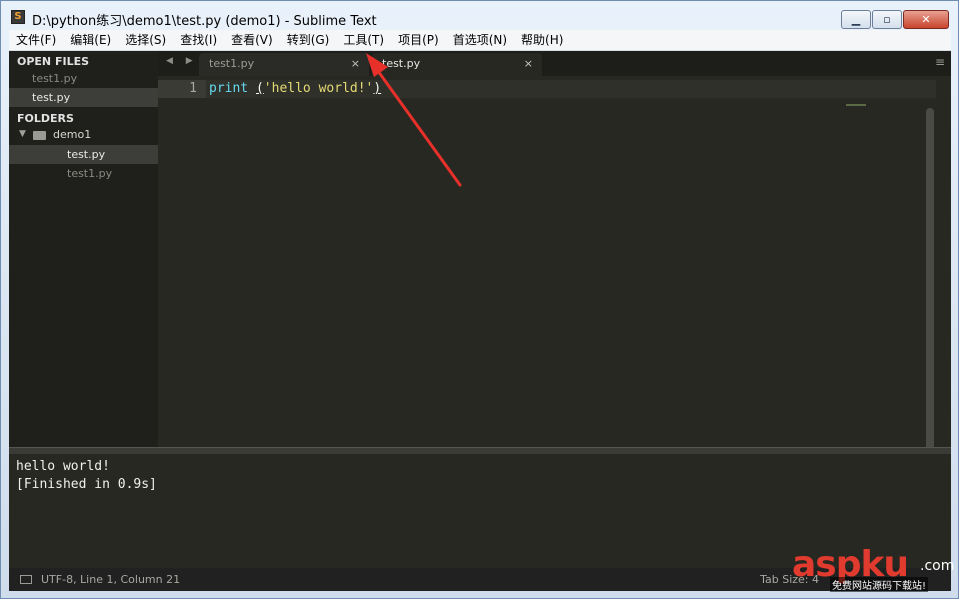 The width and height of the screenshot is (959, 599). What do you see at coordinates (284, 64) in the screenshot?
I see `tab-test1: test1.py ×` at bounding box center [284, 64].